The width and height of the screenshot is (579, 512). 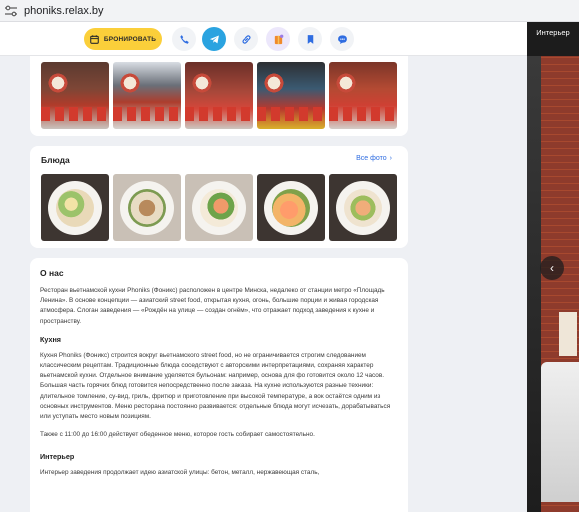 I want to click on telegram-button, so click(x=214, y=39).